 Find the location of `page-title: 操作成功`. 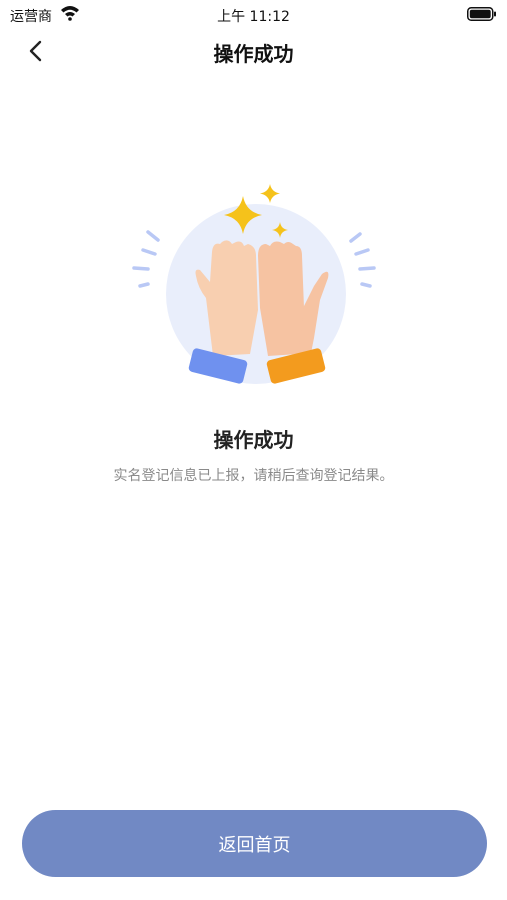

page-title: 操作成功 is located at coordinates (253, 54).